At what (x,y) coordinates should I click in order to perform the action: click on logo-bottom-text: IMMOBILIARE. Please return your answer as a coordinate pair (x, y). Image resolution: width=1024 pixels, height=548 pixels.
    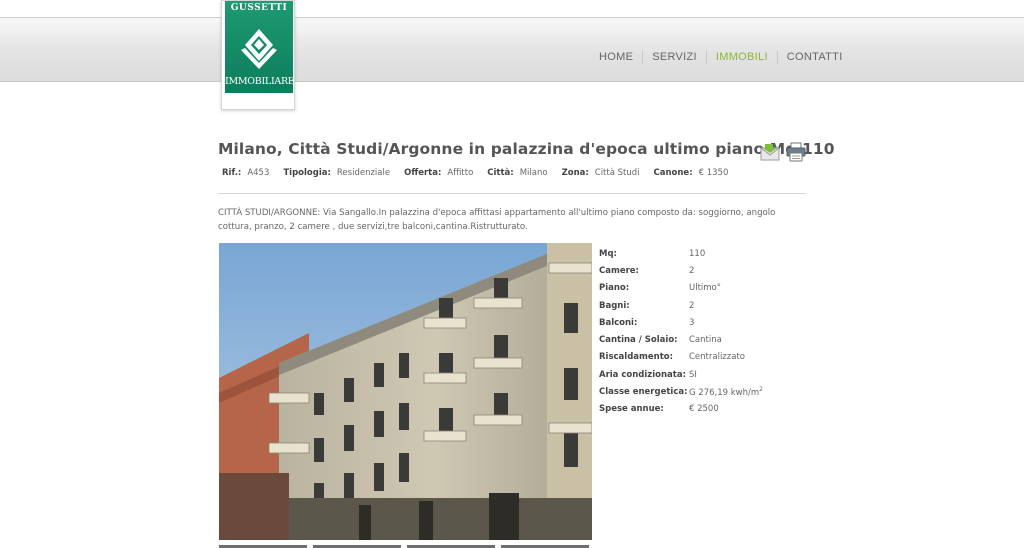
    Looking at the image, I should click on (260, 81).